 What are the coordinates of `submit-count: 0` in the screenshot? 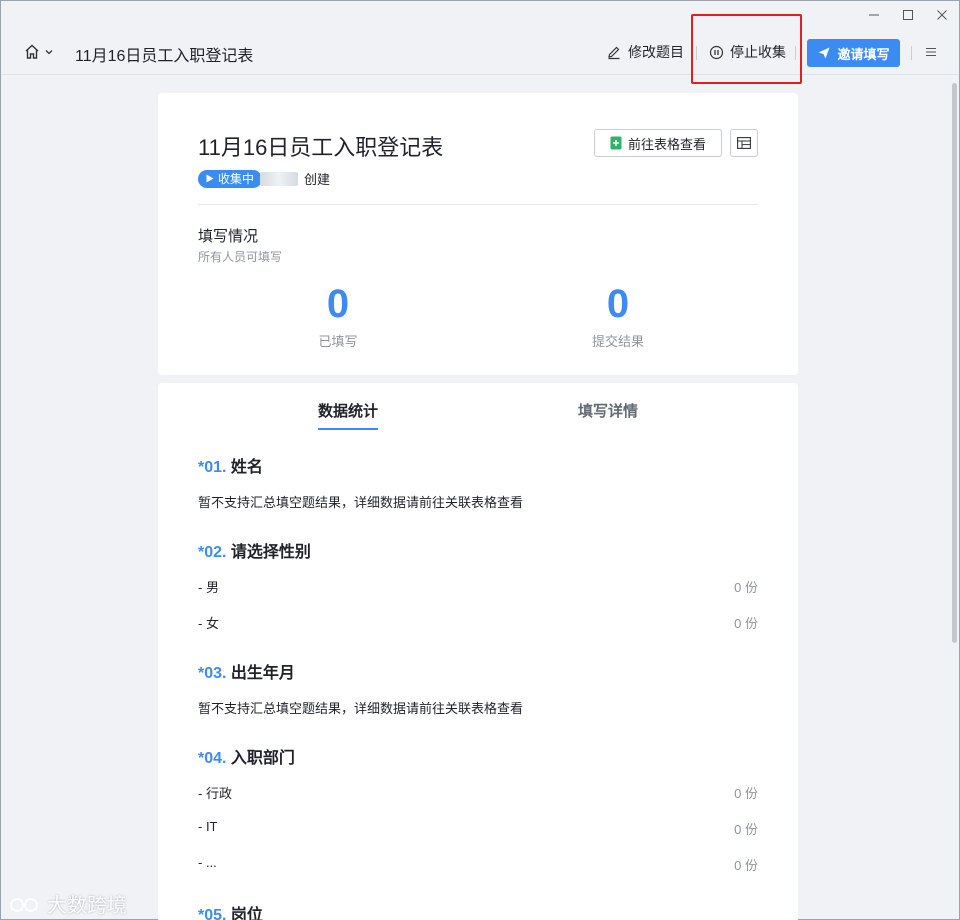 It's located at (618, 304).